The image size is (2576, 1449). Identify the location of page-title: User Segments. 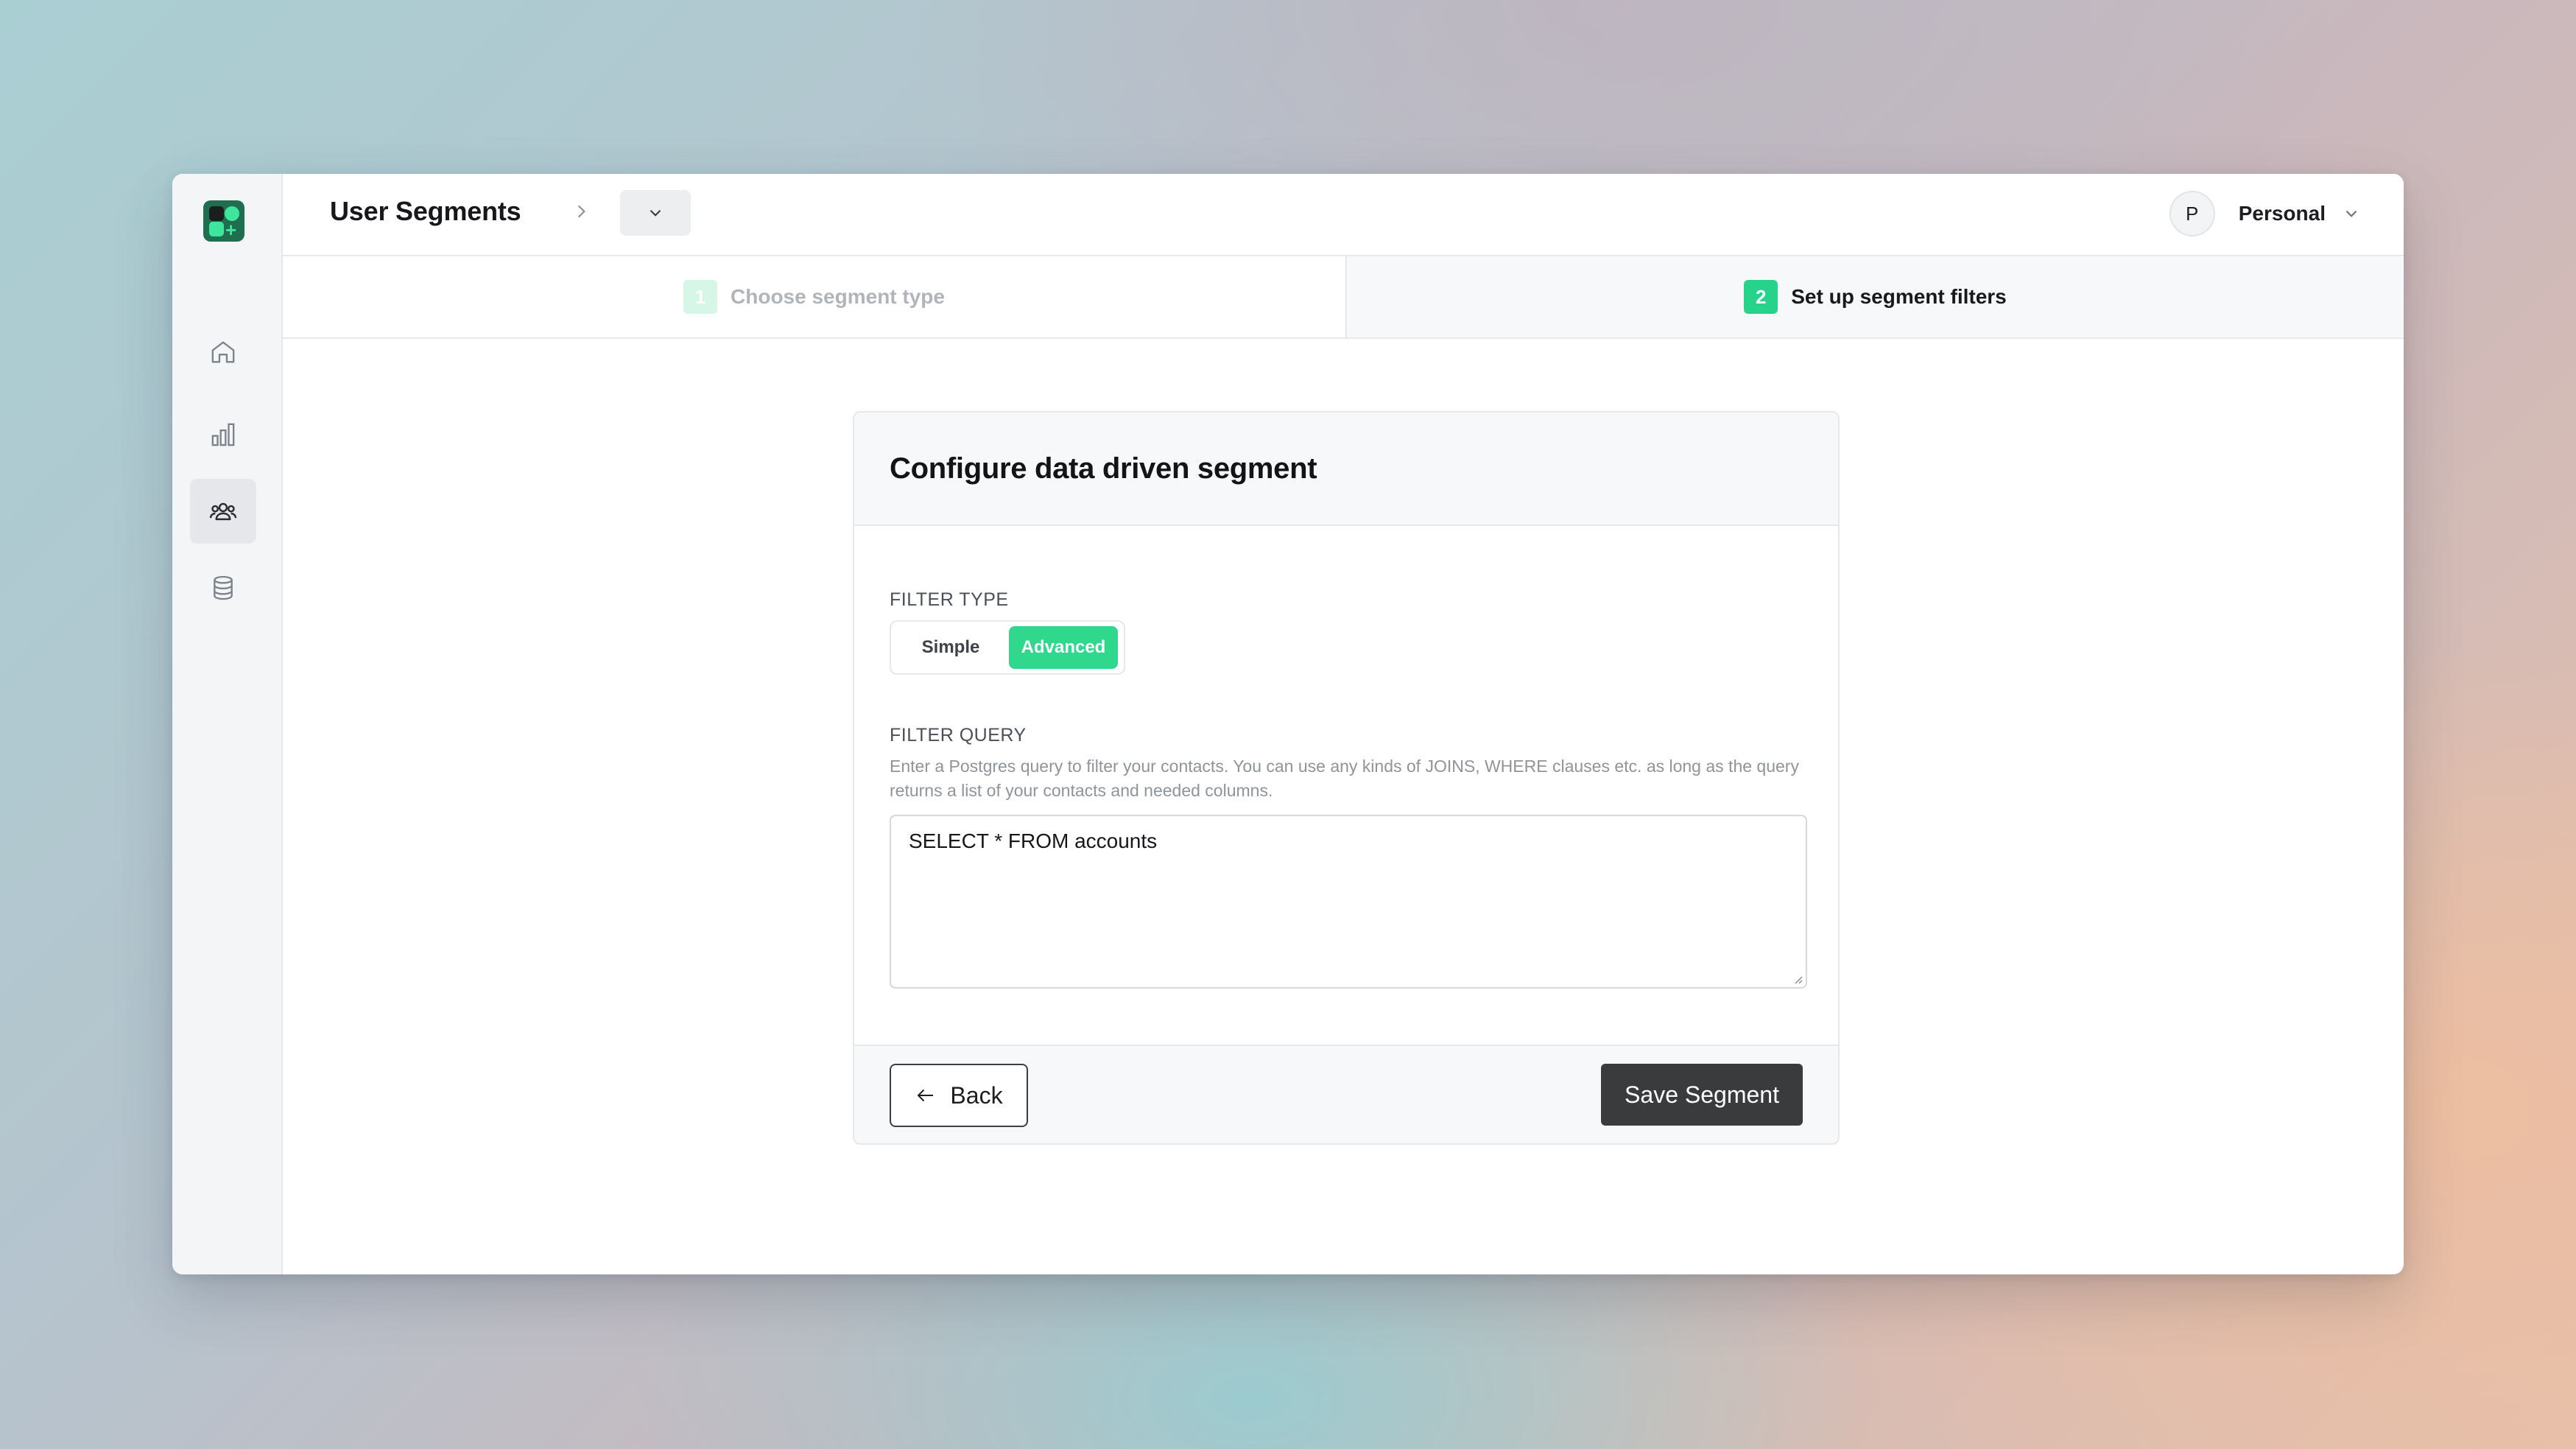
(425, 211).